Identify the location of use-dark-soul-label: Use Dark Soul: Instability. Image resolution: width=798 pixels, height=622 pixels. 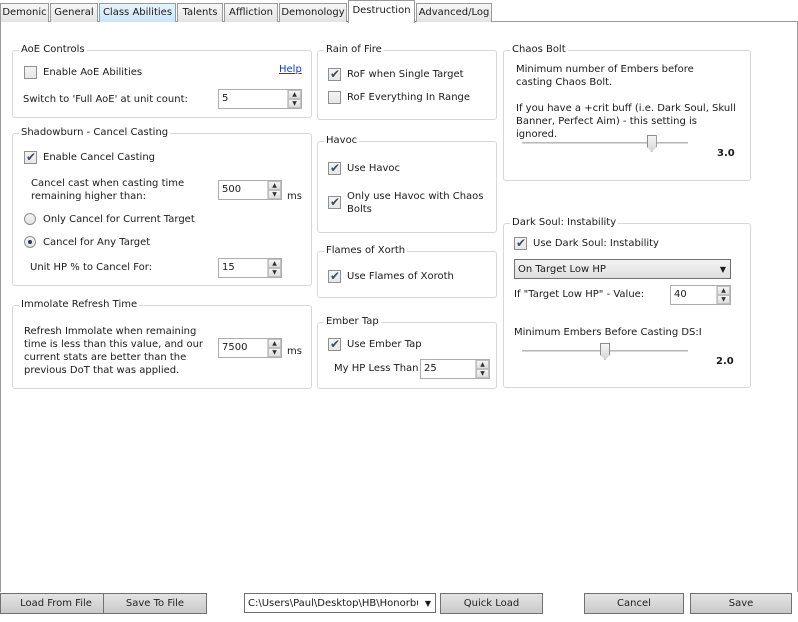
(596, 243).